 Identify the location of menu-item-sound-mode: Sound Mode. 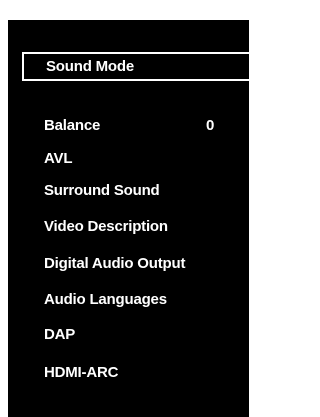
(135, 66).